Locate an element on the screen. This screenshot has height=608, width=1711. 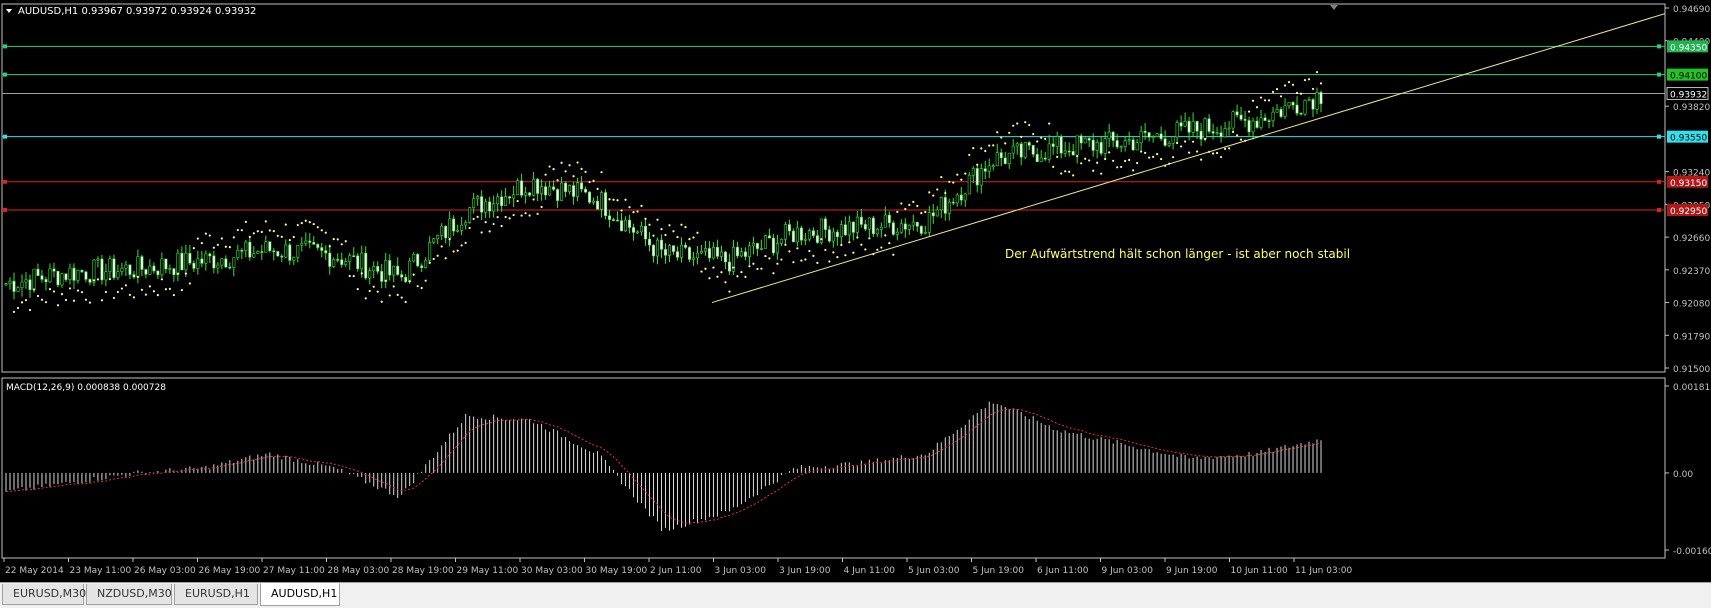
tab-audusd-h1: AUDUSD,H1 is located at coordinates (300, 594).